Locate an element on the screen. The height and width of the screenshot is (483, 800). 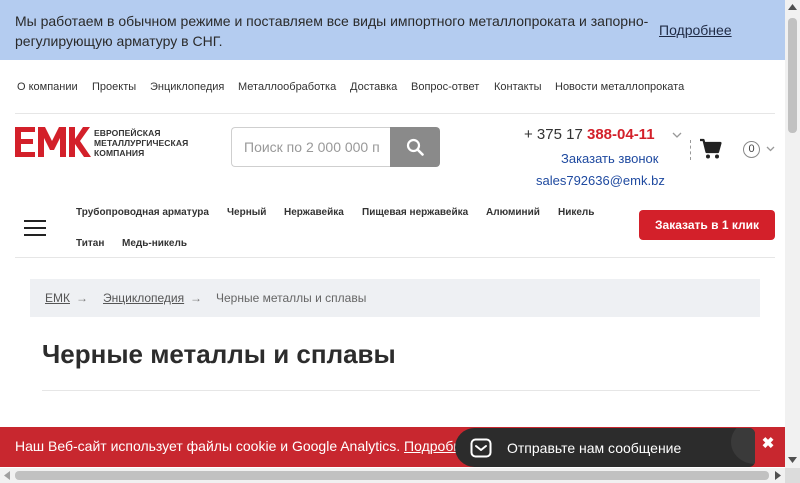
chat-label: Отправьте нам сообщение is located at coordinates (594, 448).